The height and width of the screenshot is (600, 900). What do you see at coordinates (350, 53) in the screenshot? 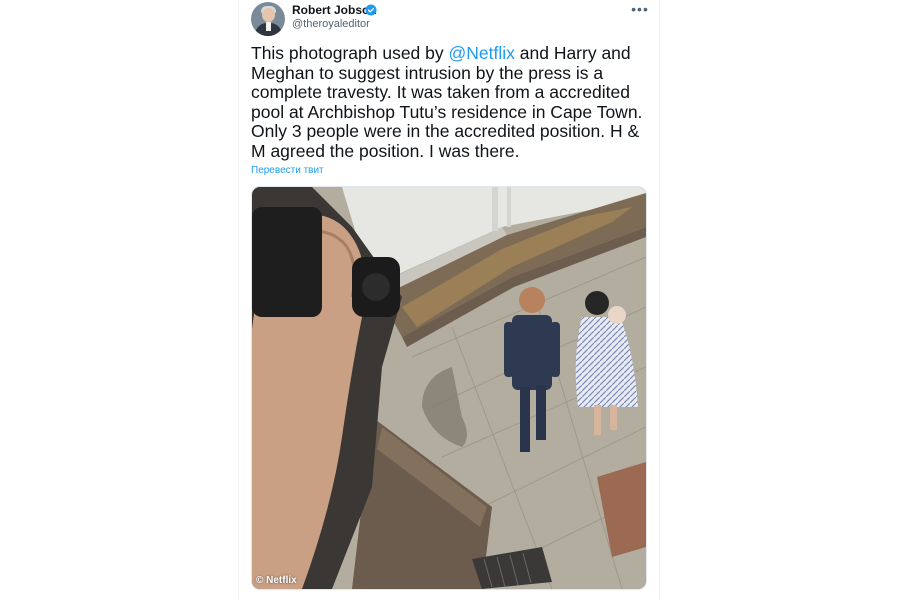
I see `tweet-text-part: This photograph used by` at bounding box center [350, 53].